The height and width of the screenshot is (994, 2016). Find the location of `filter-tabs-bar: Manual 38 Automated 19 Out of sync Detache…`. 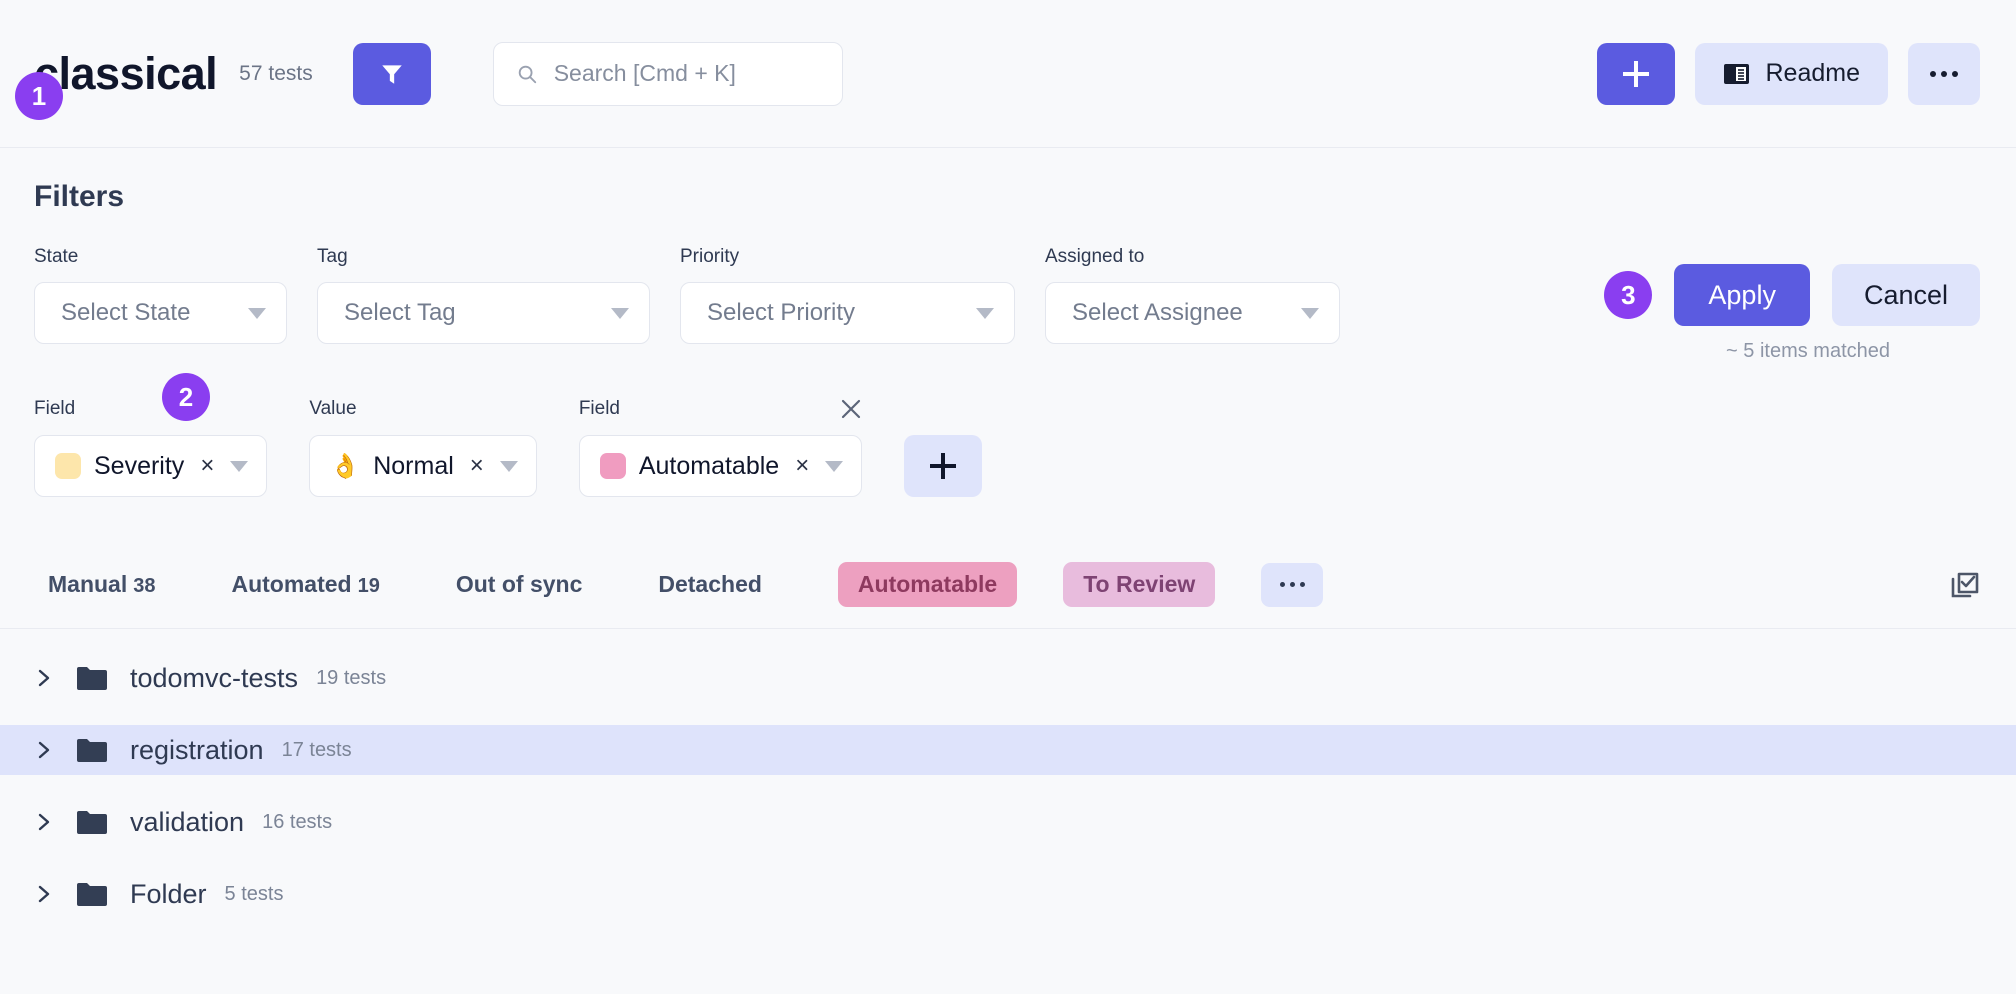

filter-tabs-bar: Manual 38 Automated 19 Out of sync Detache… is located at coordinates (1008, 585).